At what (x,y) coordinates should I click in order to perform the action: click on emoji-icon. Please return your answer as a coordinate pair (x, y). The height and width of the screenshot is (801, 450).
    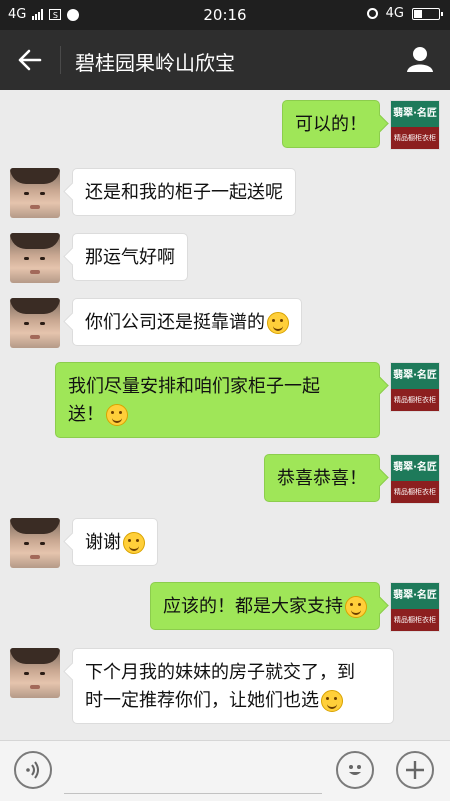
    Looking at the image, I should click on (355, 770).